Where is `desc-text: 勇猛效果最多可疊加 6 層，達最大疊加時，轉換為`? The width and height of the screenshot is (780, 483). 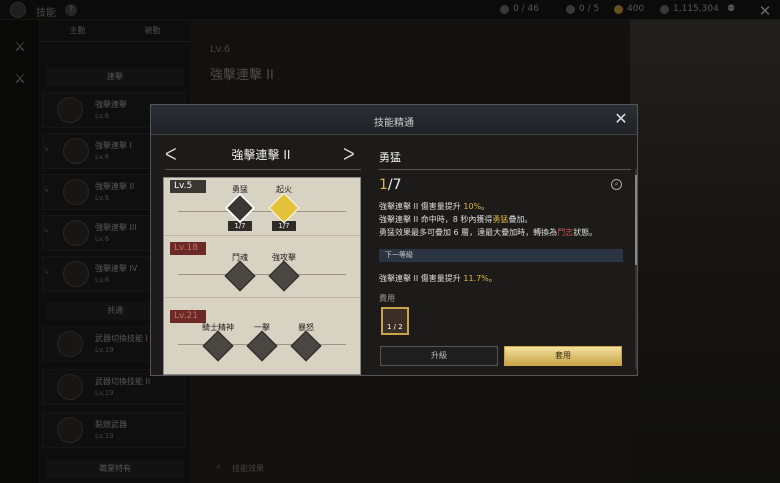
desc-text: 勇猛效果最多可疊加 6 層，達最大疊加時，轉換為 is located at coordinates (468, 232).